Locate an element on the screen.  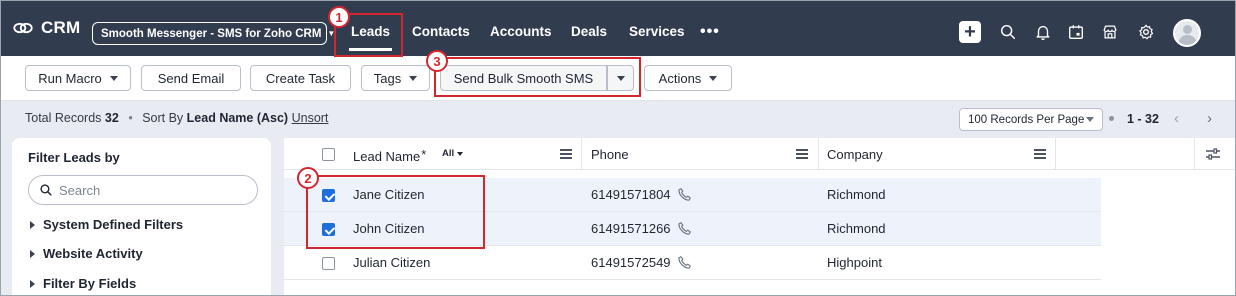
page-range: 1 - 32 is located at coordinates (1143, 119).